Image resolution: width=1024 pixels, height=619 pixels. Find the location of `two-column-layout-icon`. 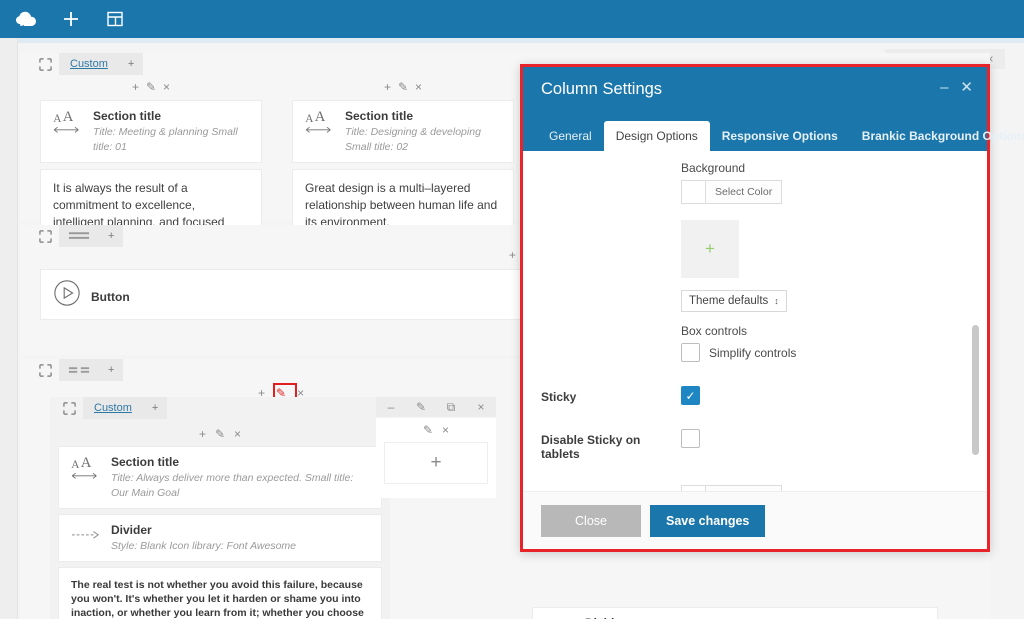

two-column-layout-icon is located at coordinates (79, 370).